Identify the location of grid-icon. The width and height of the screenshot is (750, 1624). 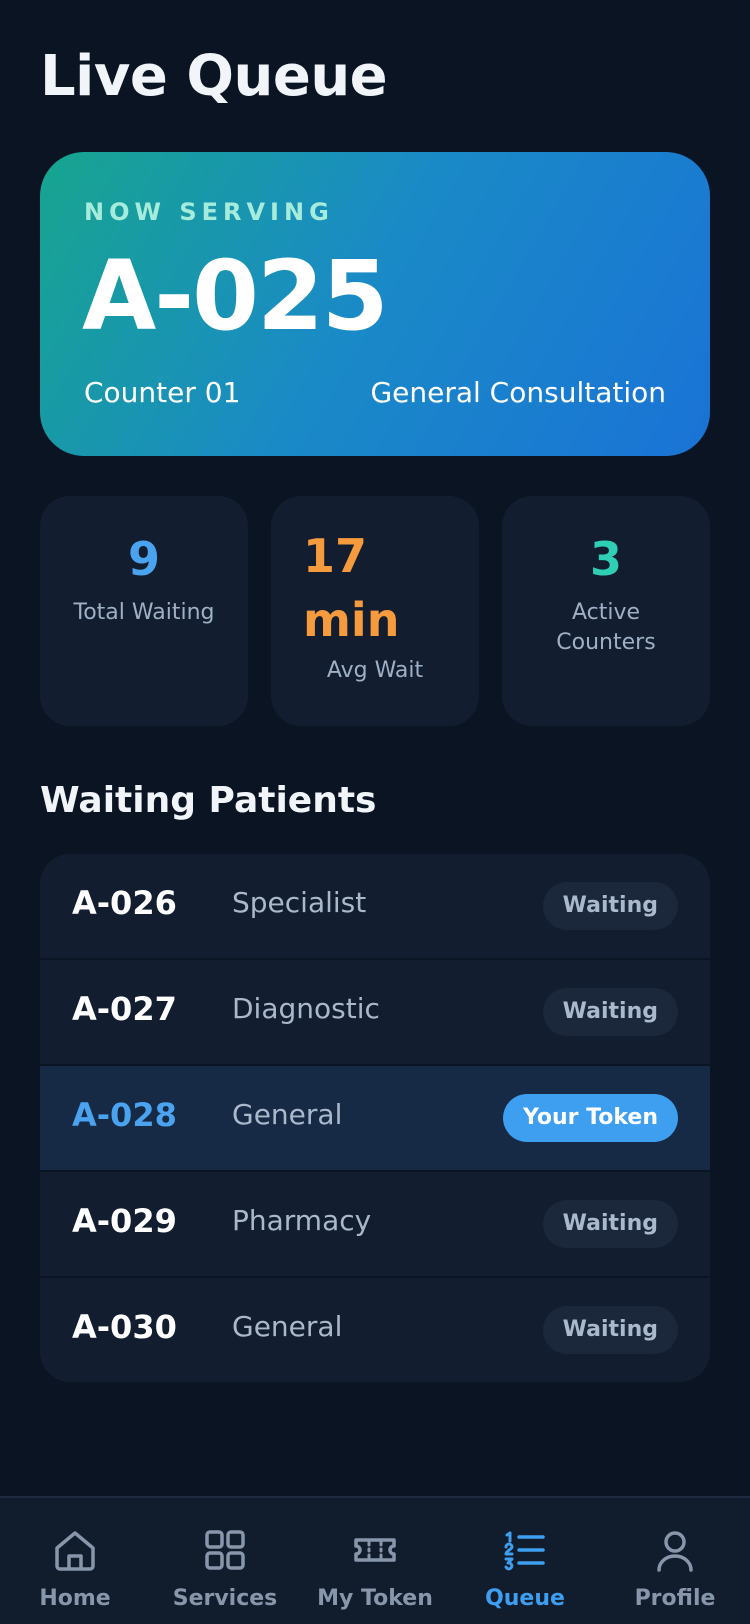
(225, 1550).